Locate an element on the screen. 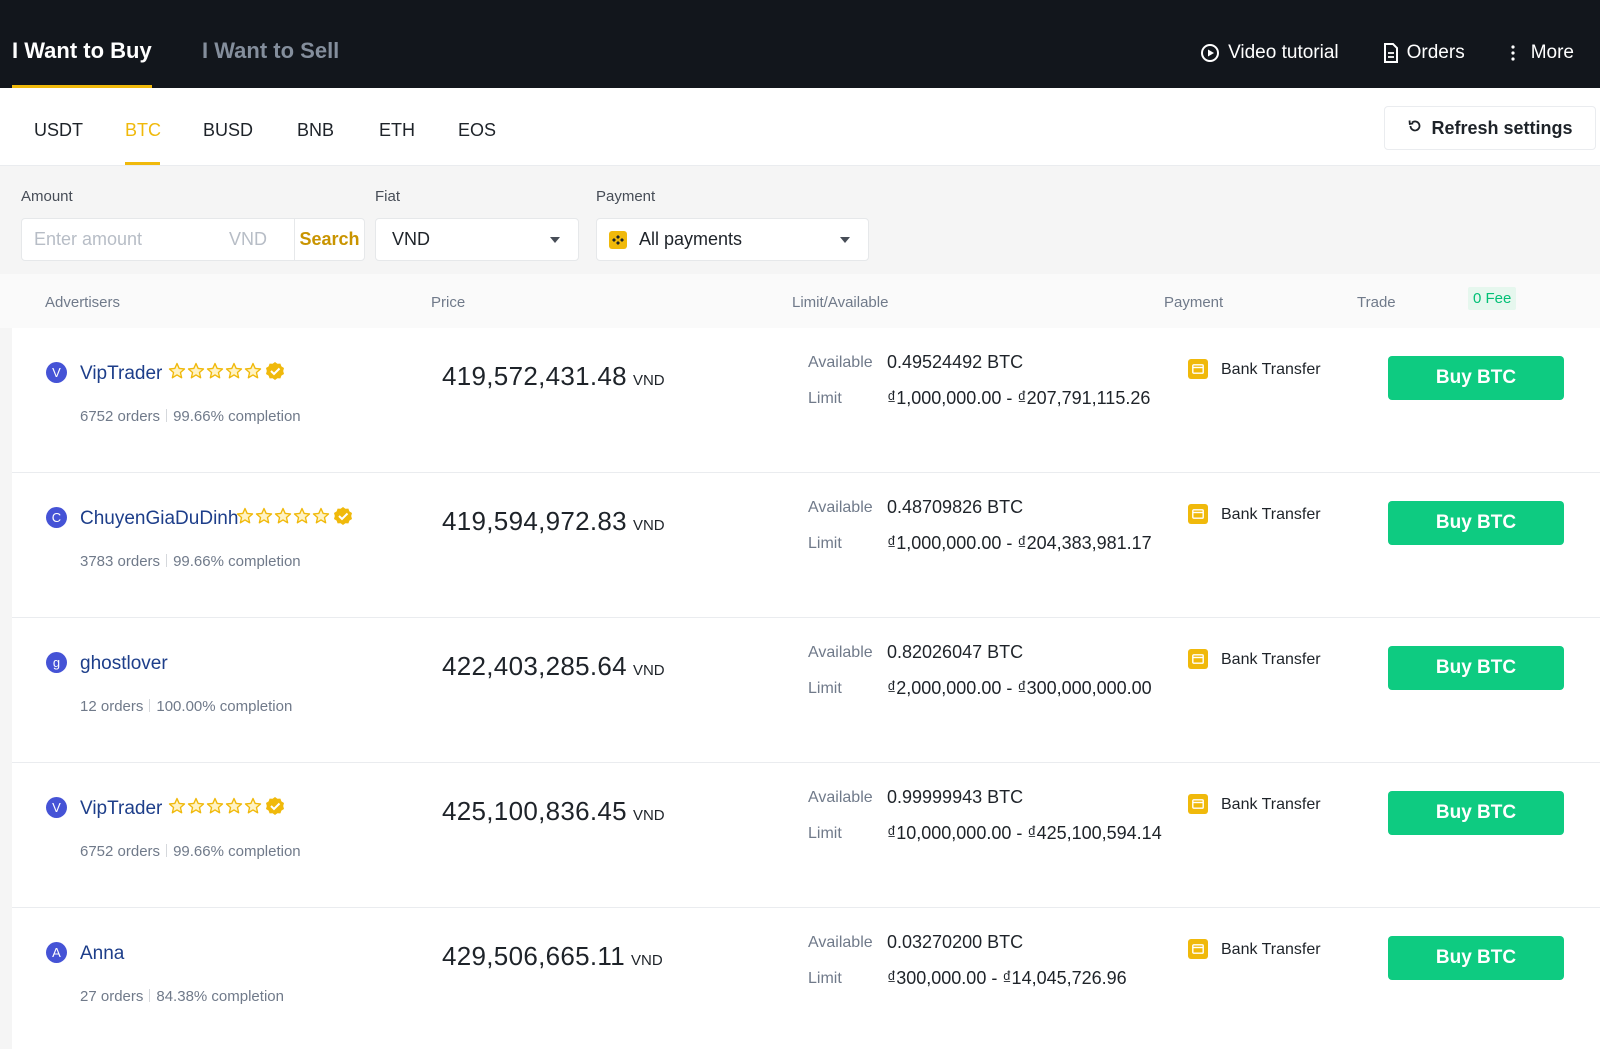 This screenshot has width=1600, height=1049. orders-link: Orders is located at coordinates (1424, 53).